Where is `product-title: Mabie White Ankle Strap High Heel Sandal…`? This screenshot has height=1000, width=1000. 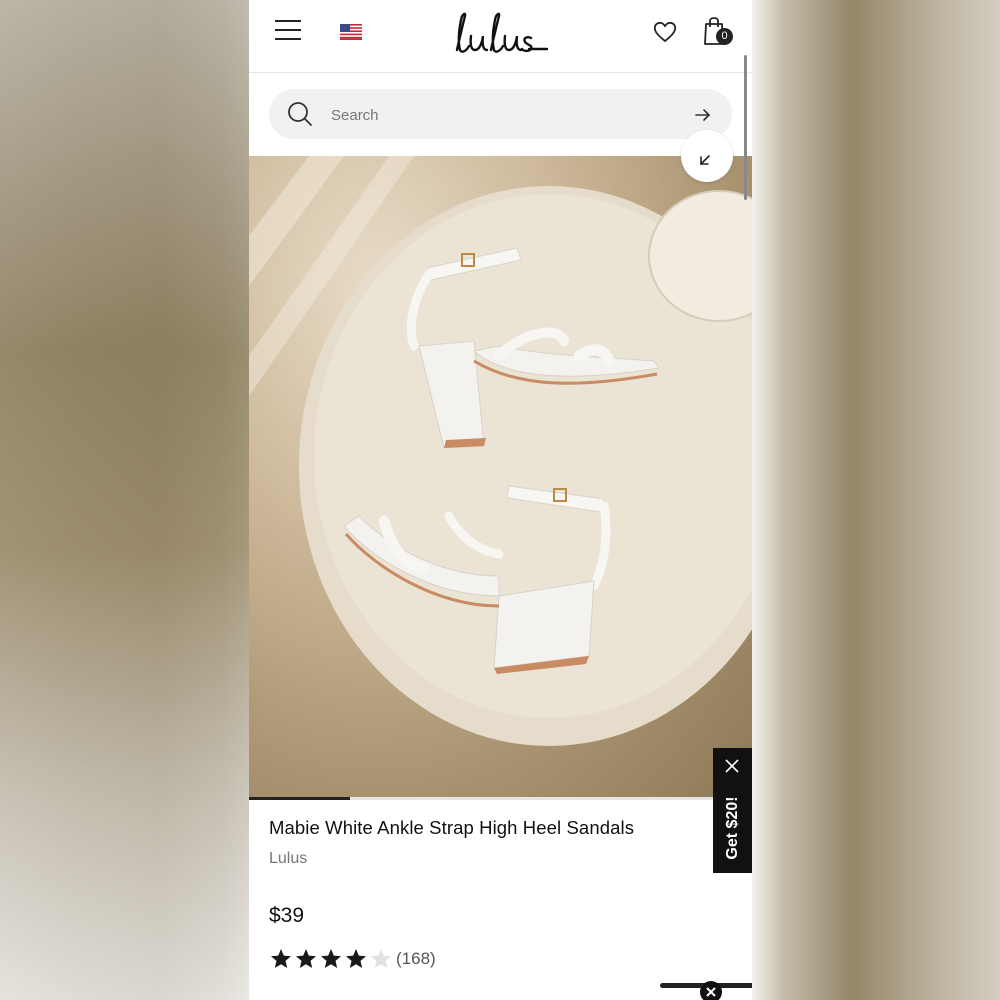
product-title: Mabie White Ankle Strap High Heel Sandal… is located at coordinates (452, 827).